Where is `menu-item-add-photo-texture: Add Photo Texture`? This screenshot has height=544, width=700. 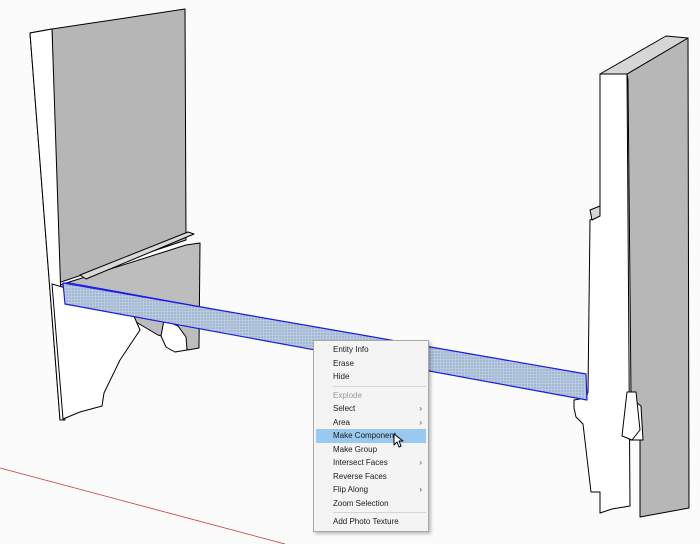
menu-item-add-photo-texture: Add Photo Texture is located at coordinates (371, 522).